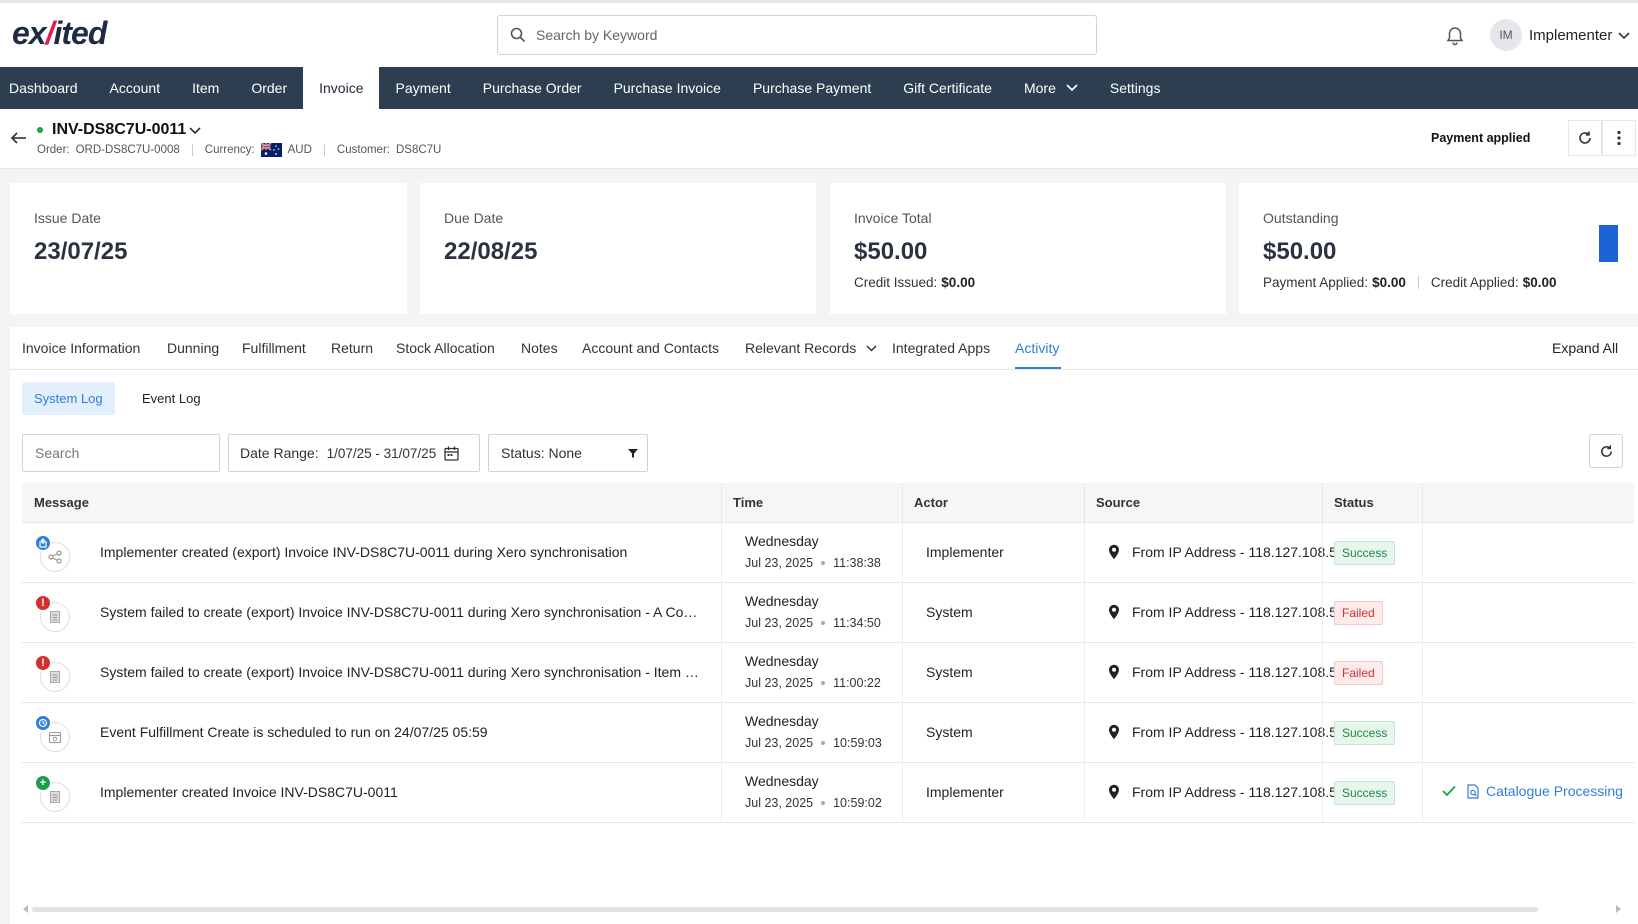 Image resolution: width=1638 pixels, height=924 pixels. Describe the element at coordinates (1618, 909) in the screenshot. I see `scroll-right-arrow` at that location.